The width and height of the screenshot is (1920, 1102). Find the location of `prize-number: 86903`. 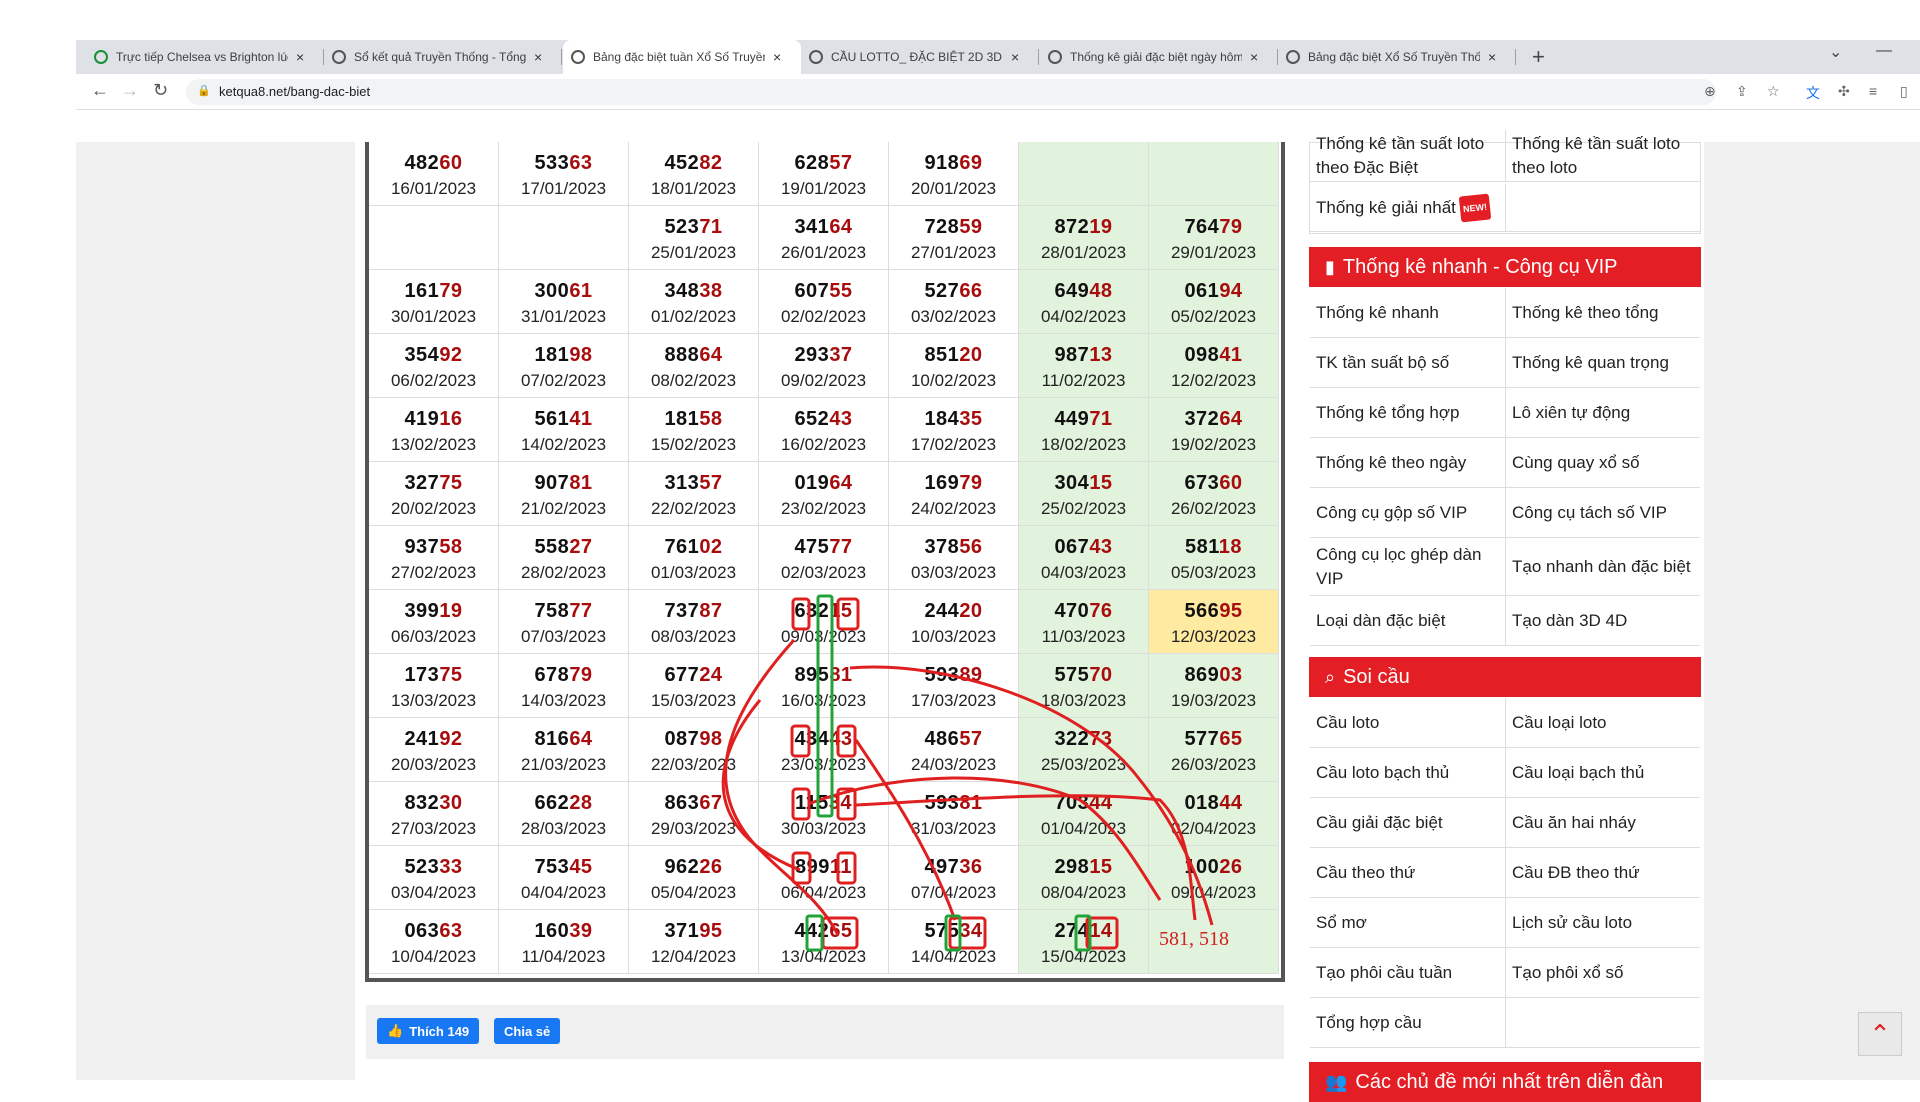

prize-number: 86903 is located at coordinates (1213, 675).